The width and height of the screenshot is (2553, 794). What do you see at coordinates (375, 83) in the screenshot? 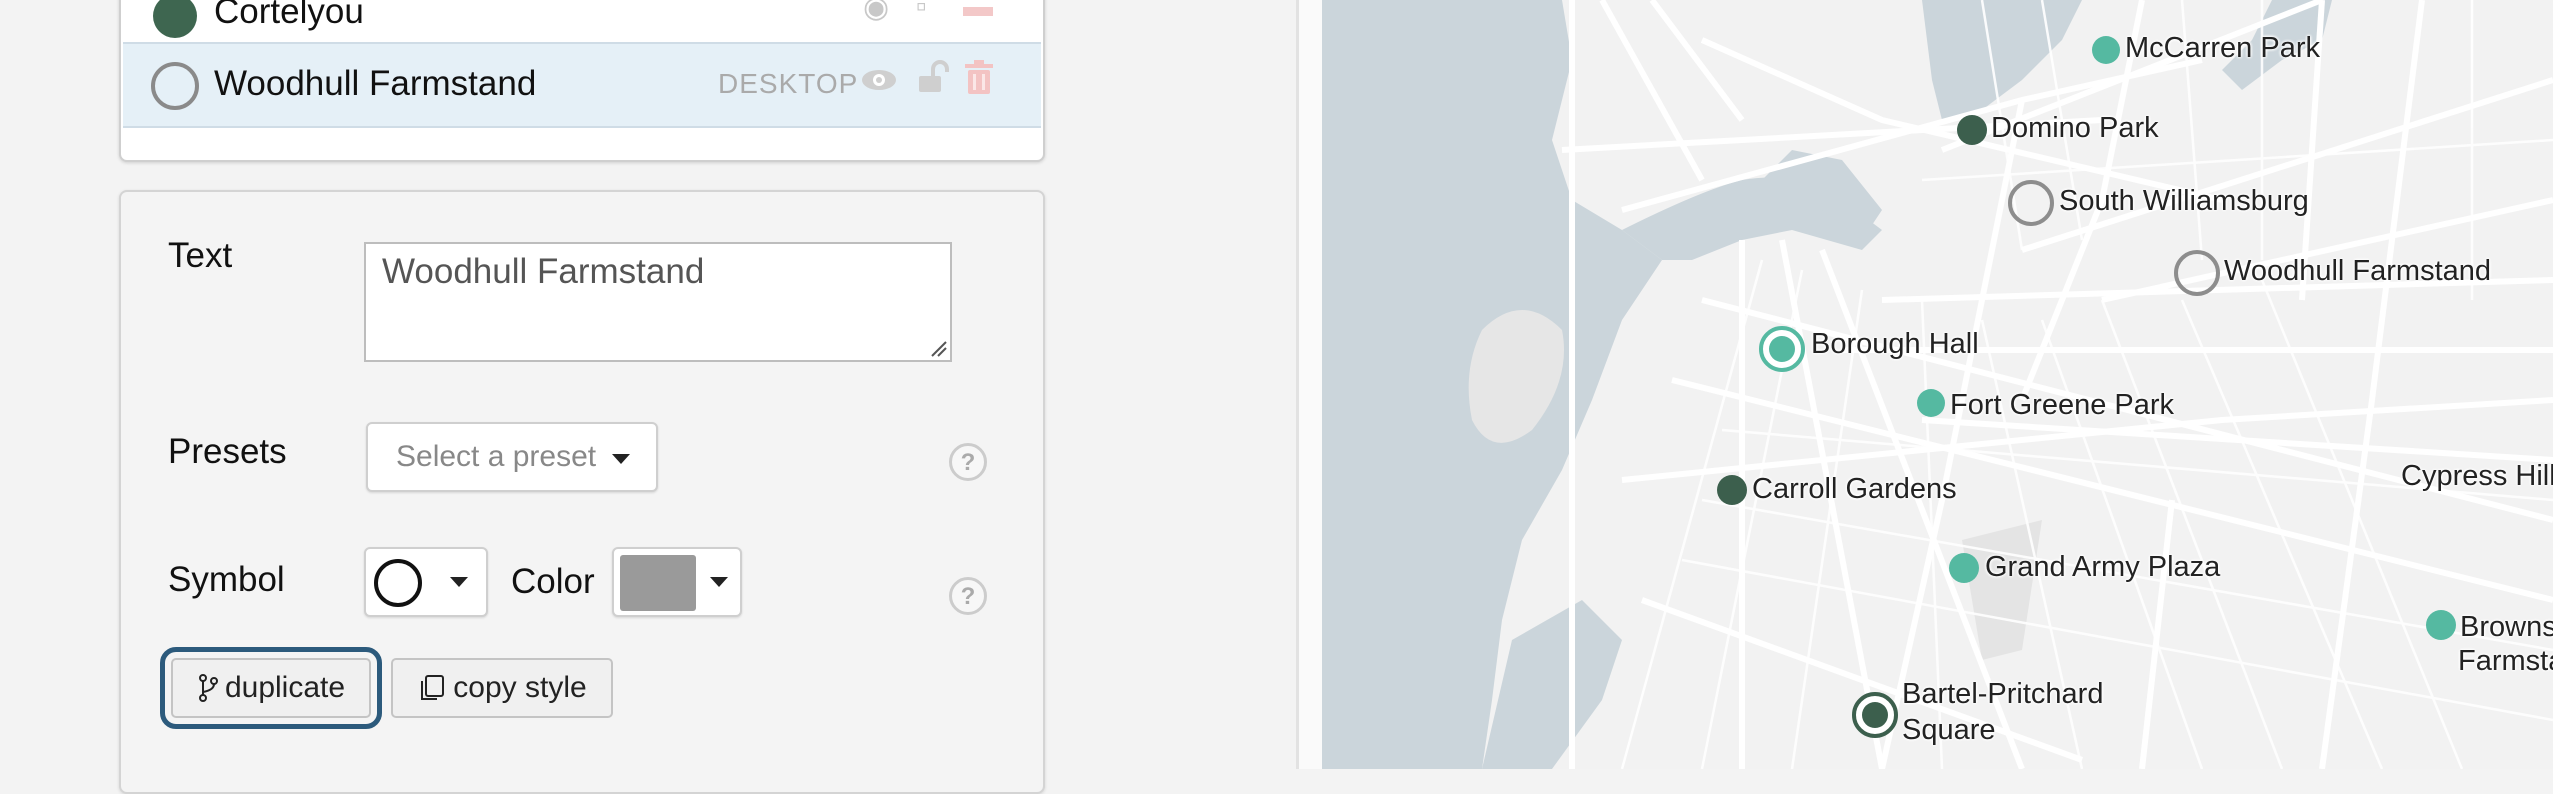
I see `layer-name: Woodhull Farmstand` at bounding box center [375, 83].